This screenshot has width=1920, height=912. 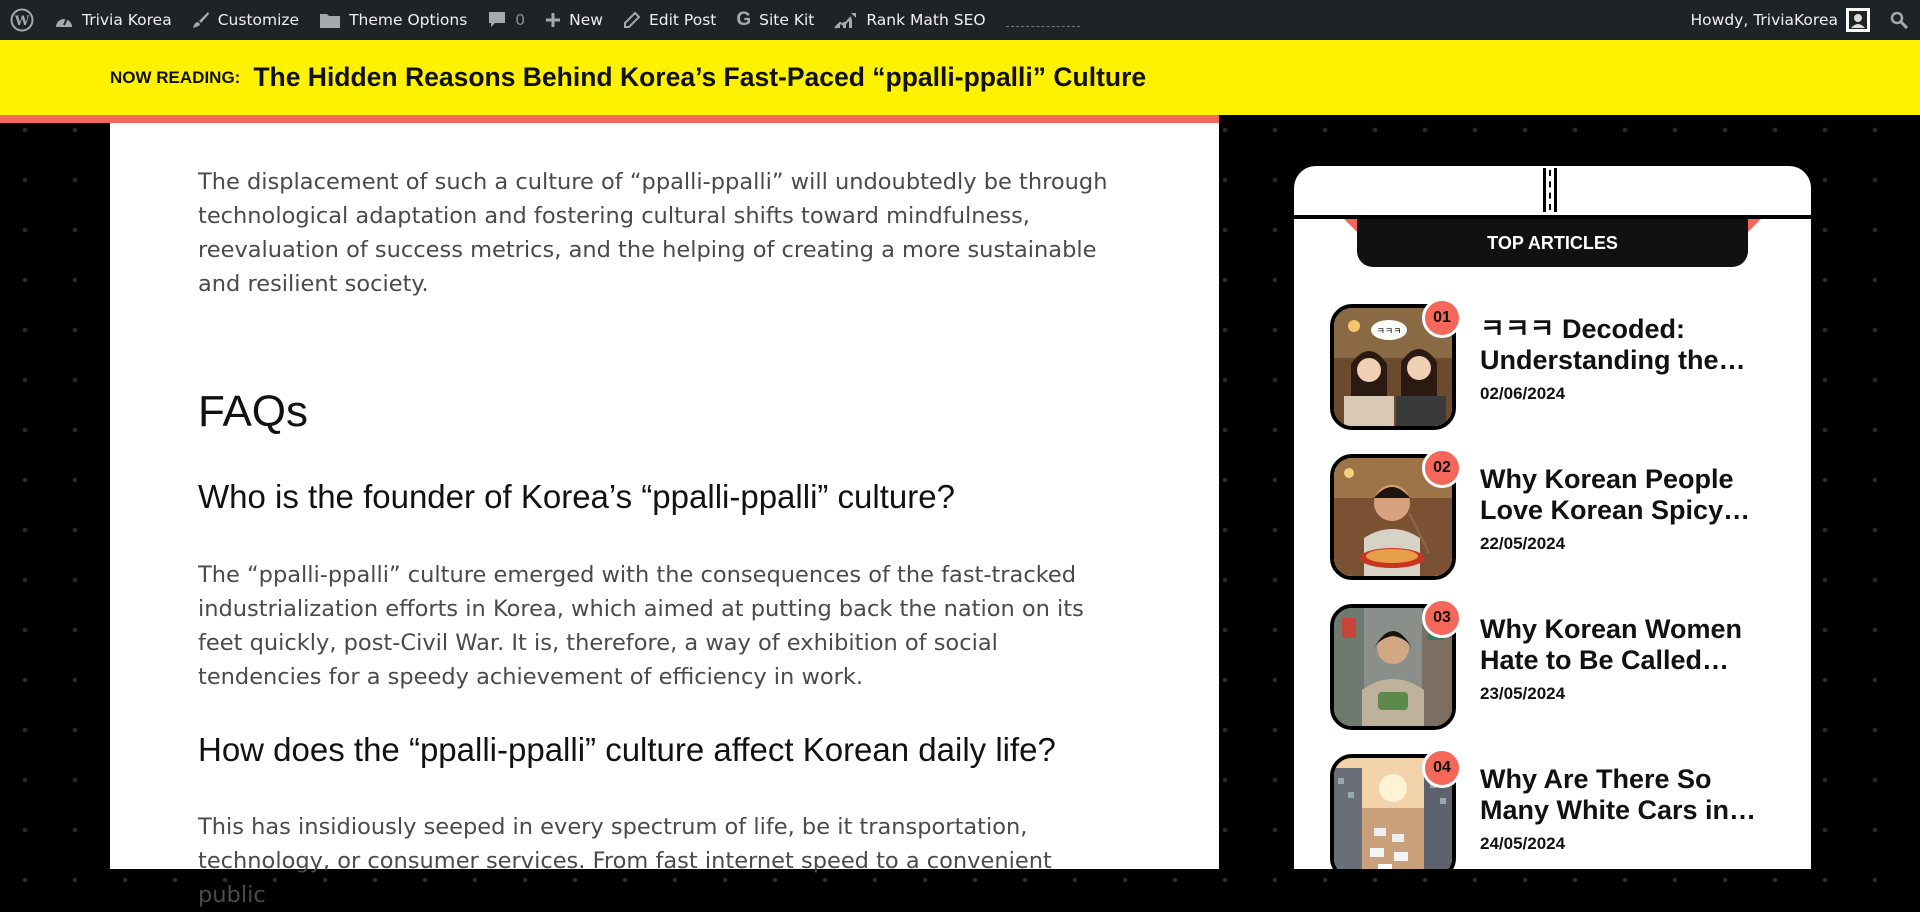 What do you see at coordinates (258, 20) in the screenshot?
I see `customize-label: Customize` at bounding box center [258, 20].